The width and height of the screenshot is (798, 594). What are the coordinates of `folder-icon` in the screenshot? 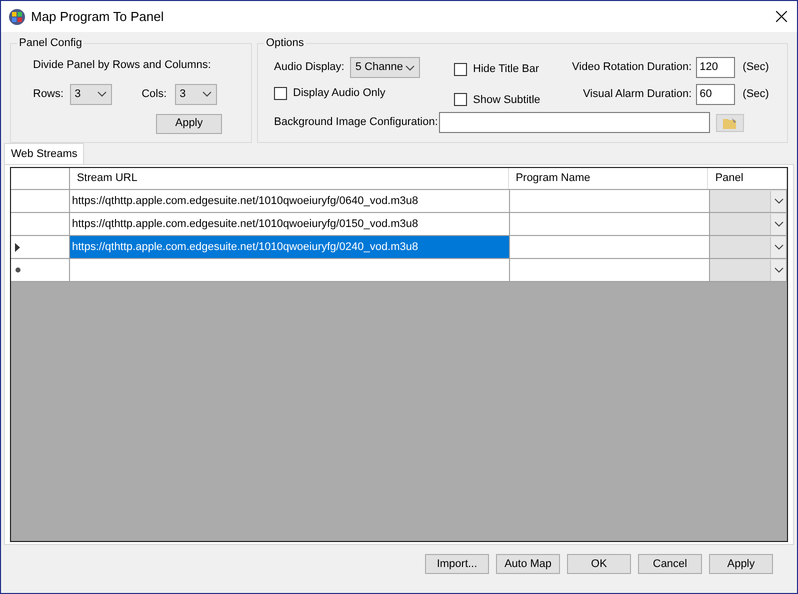 It's located at (730, 122).